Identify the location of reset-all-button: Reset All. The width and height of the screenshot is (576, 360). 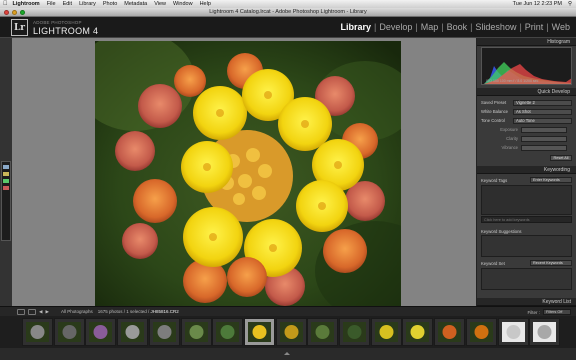
(561, 158).